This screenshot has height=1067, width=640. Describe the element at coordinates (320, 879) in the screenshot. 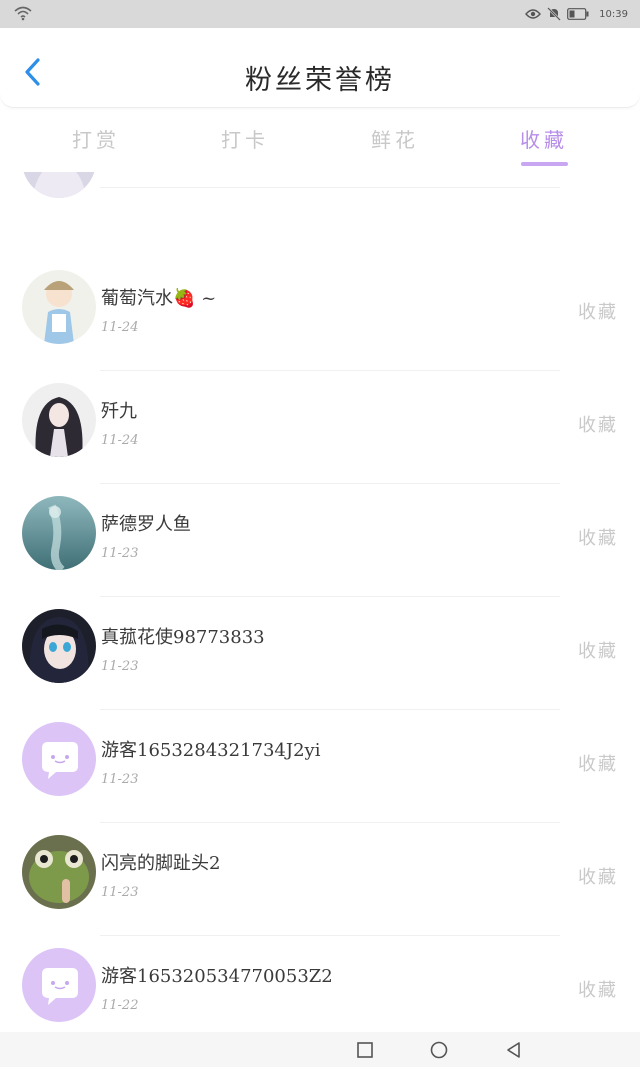

I see `list-item: 闪亮的脚趾头2 11-23 收藏` at that location.